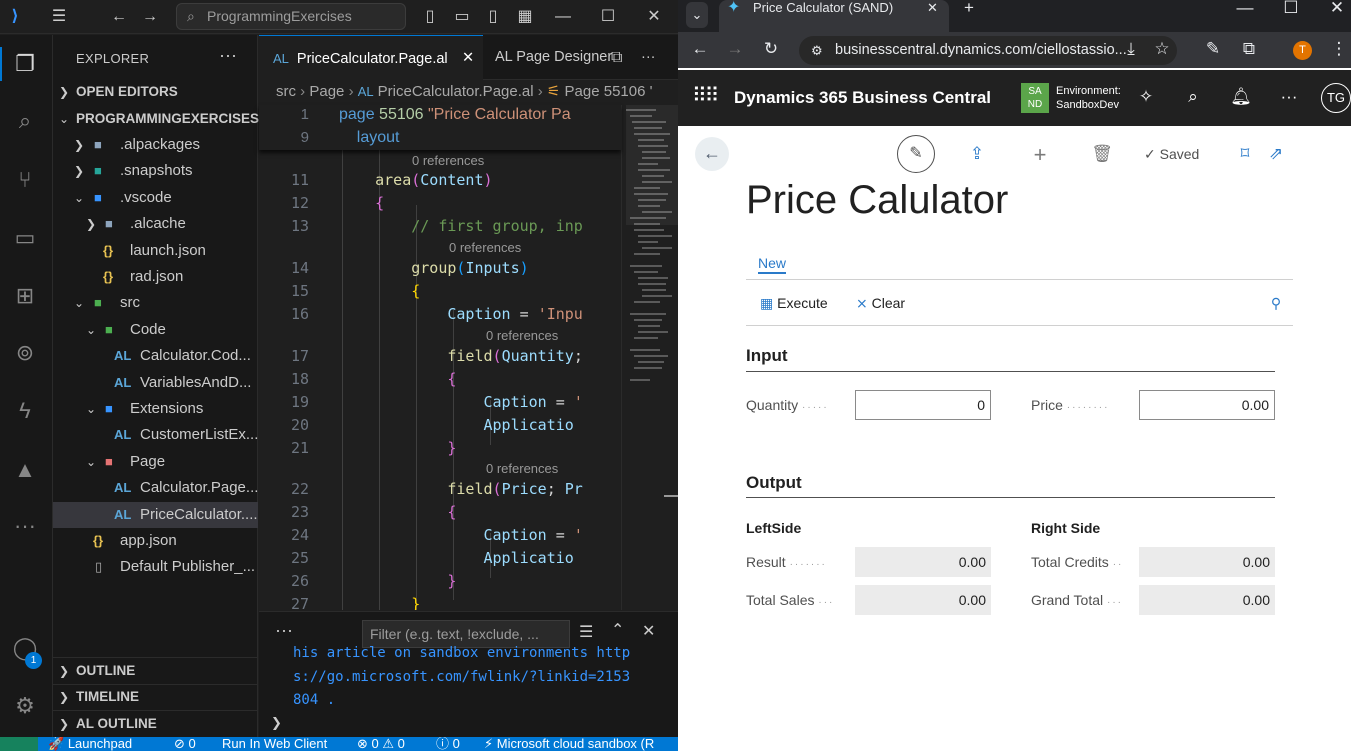 The width and height of the screenshot is (1351, 751). Describe the element at coordinates (569, 744) in the screenshot. I see `status-sandbox: ⚡ Microsoft cloud sandbox (R` at that location.